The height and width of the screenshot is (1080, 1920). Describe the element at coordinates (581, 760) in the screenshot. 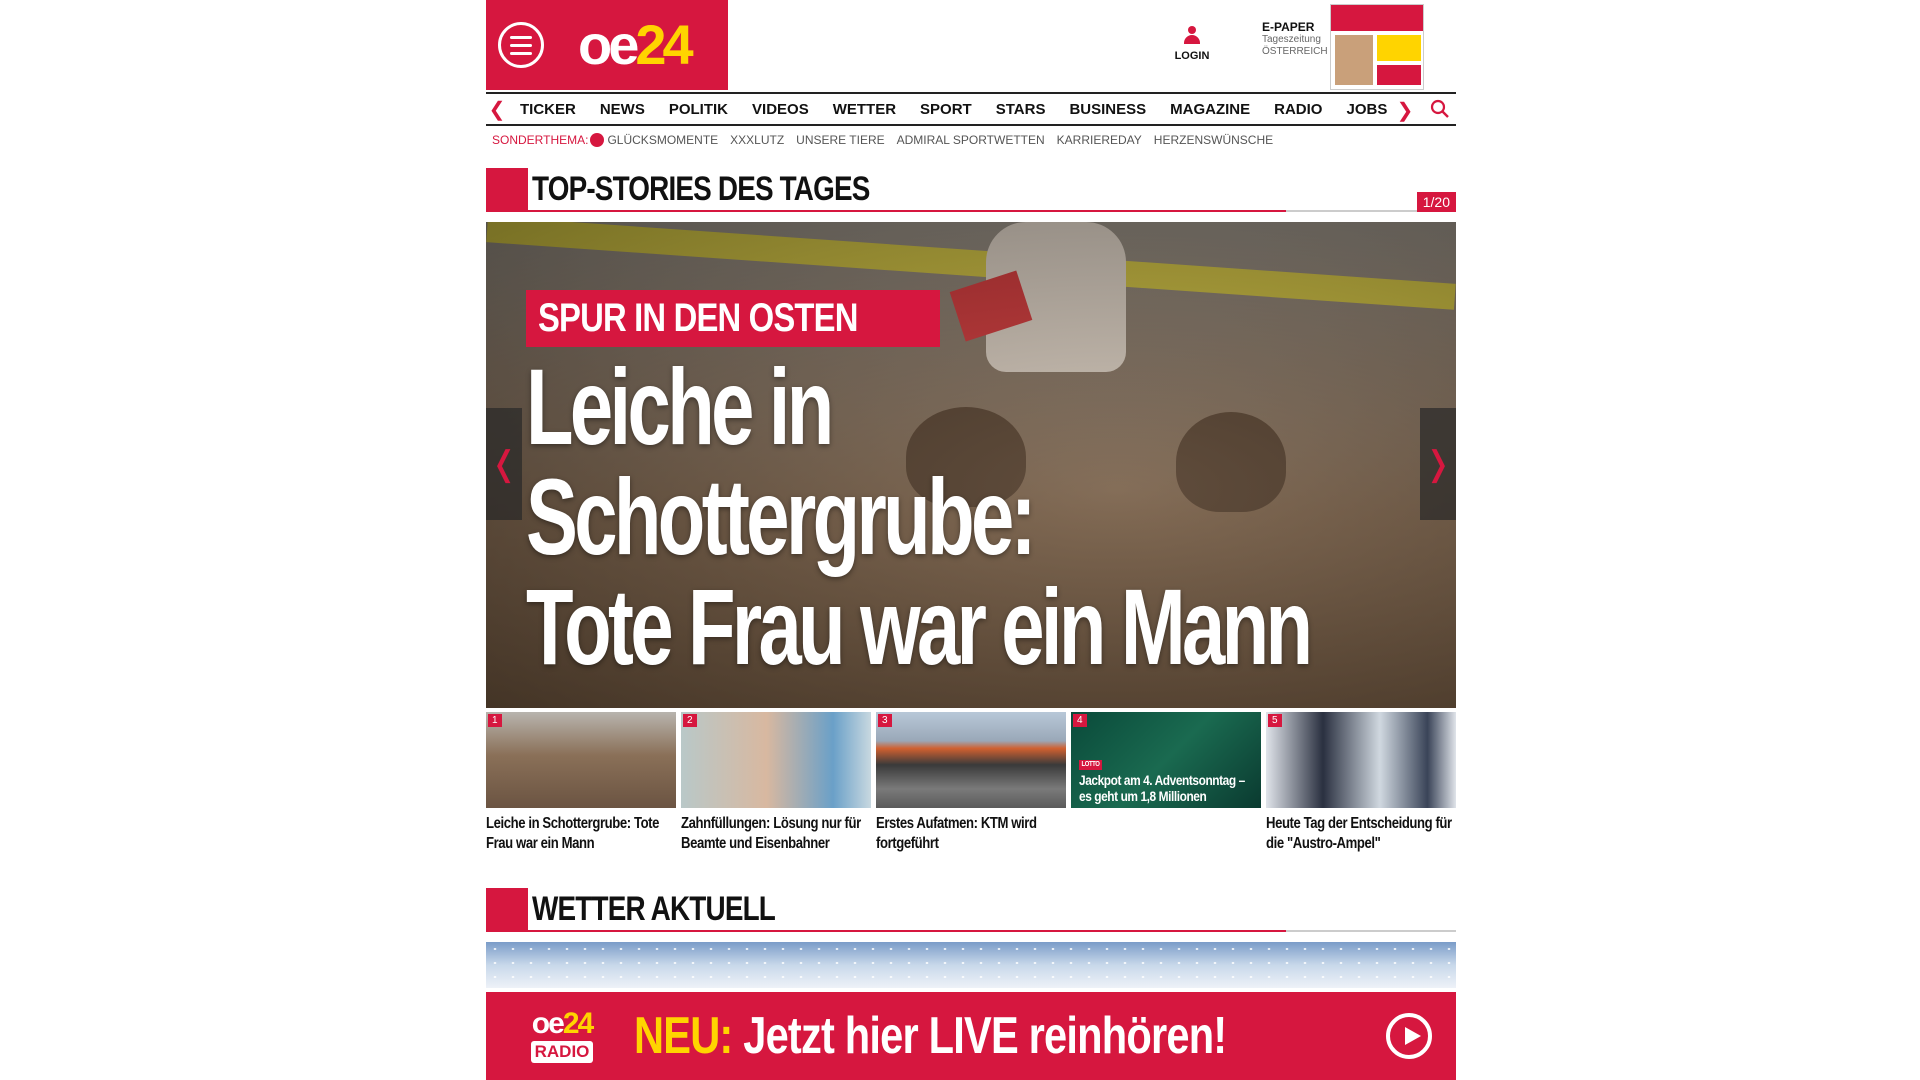

I see `teaser-image: 1` at that location.